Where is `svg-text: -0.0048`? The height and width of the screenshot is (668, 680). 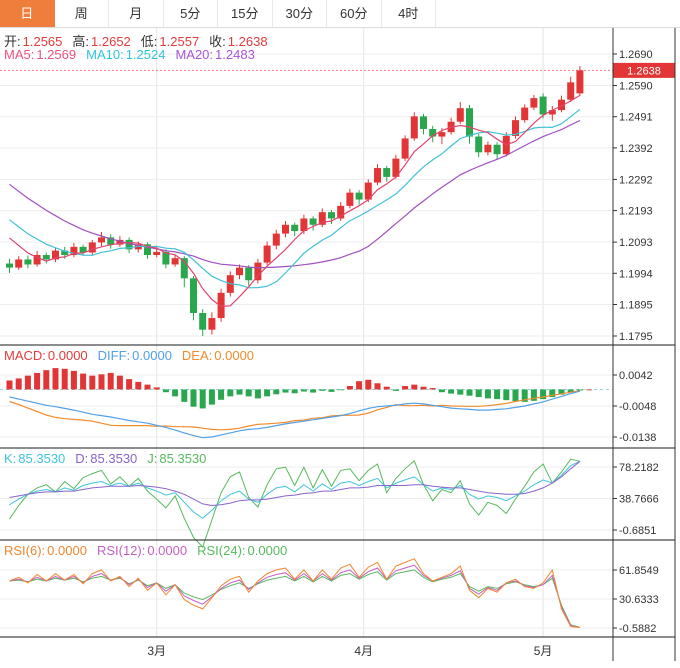 svg-text: -0.0048 is located at coordinates (637, 407).